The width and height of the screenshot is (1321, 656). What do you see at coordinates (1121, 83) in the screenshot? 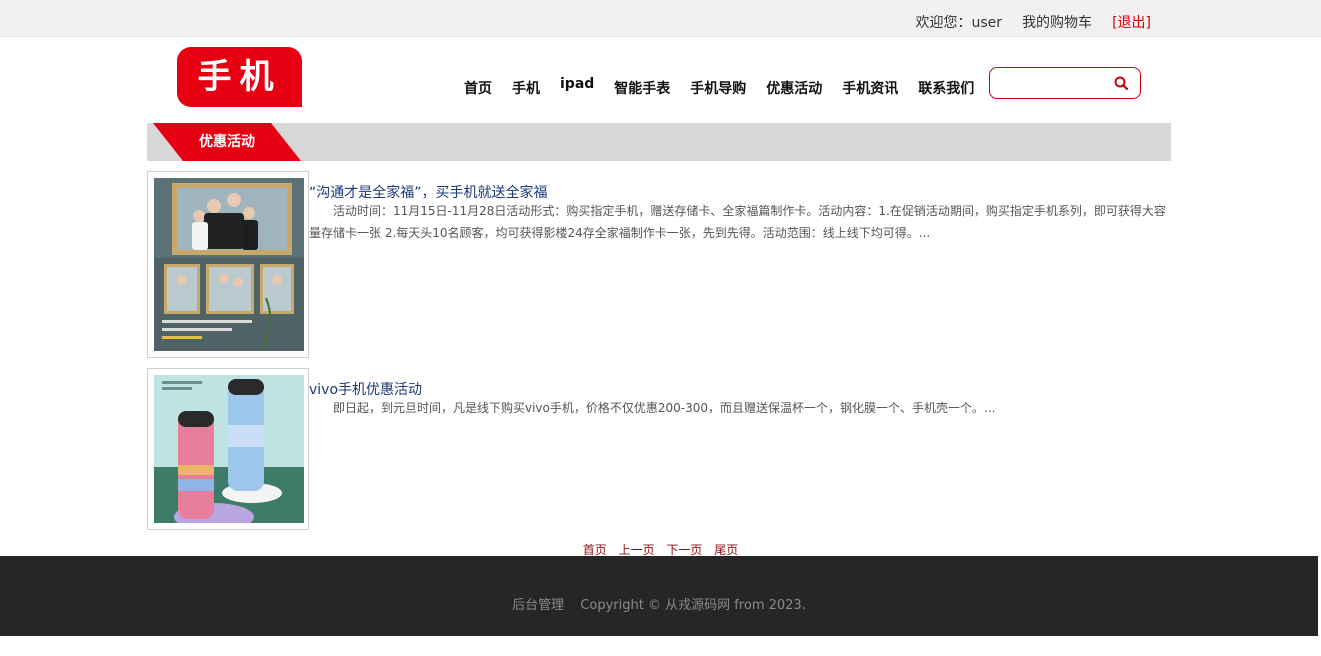
I see `search-icon` at bounding box center [1121, 83].